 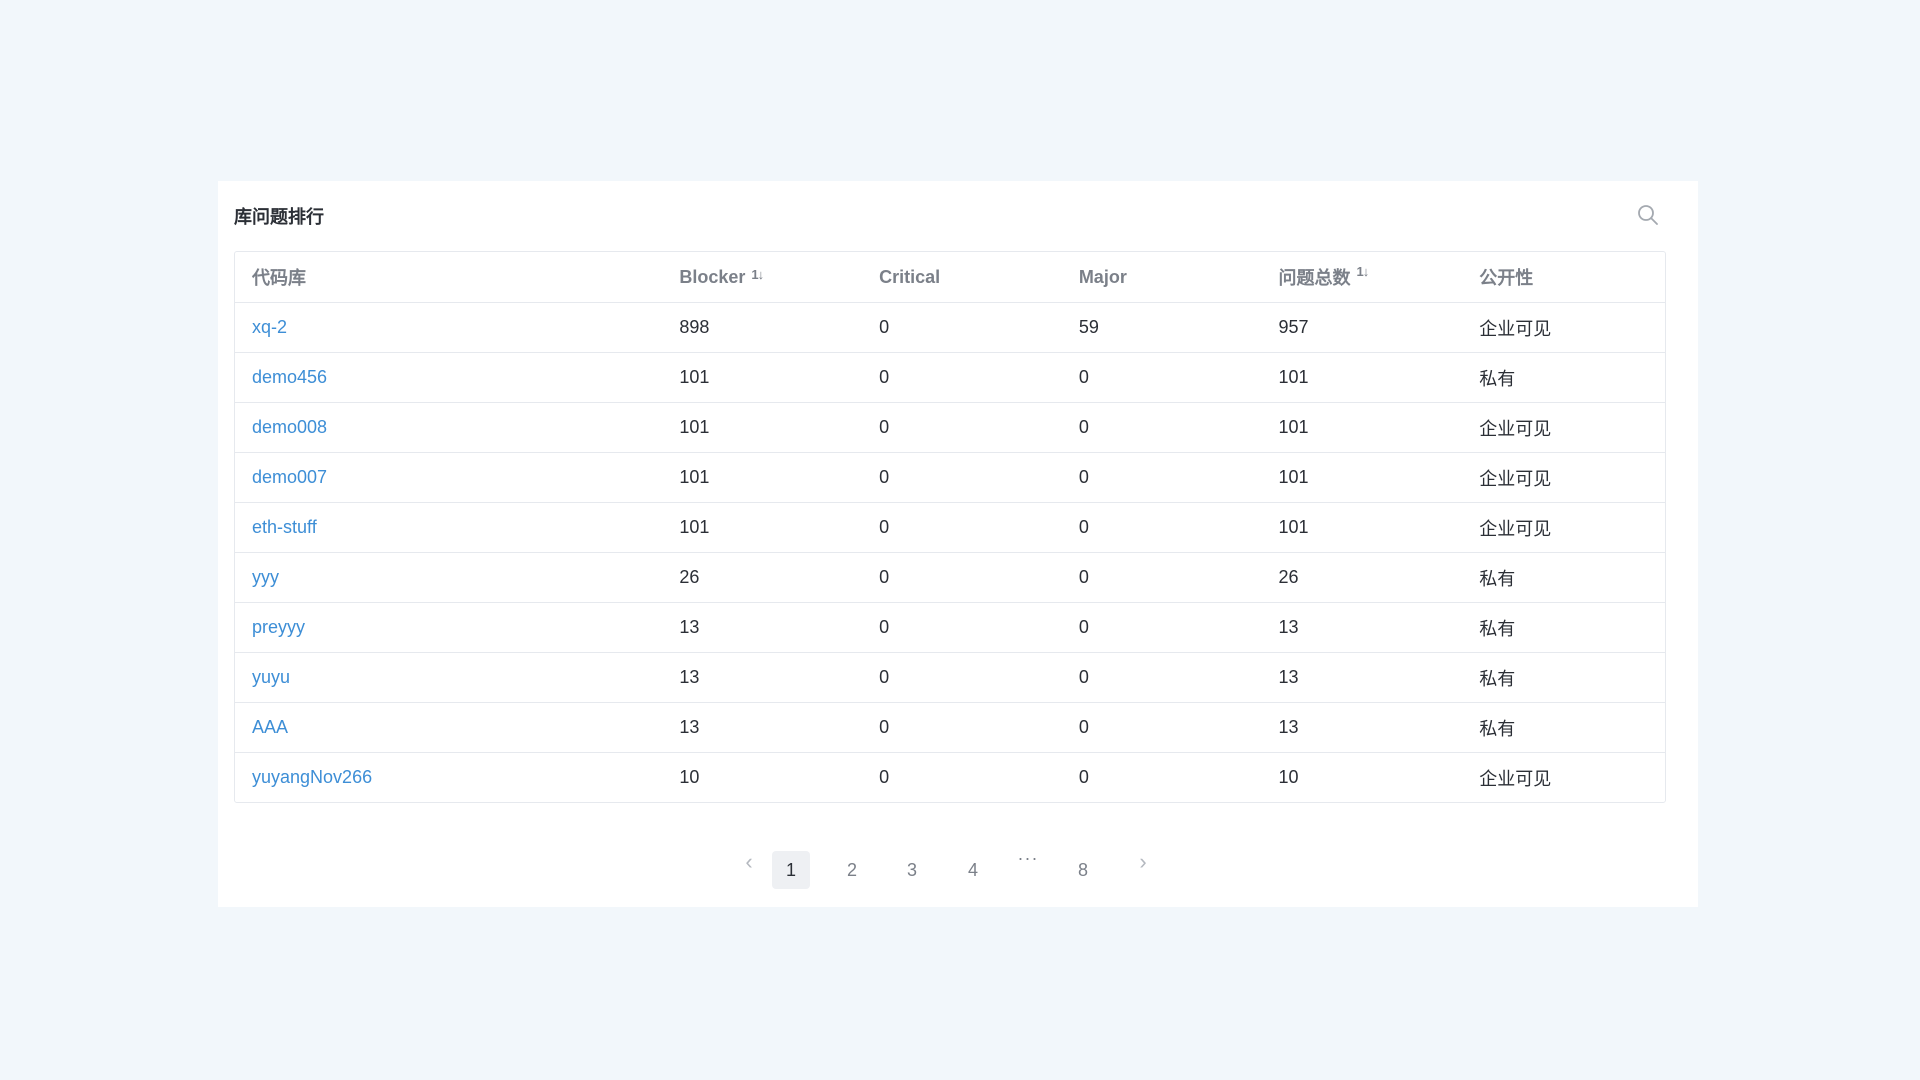 I want to click on repo-link: demo008, so click(x=448, y=427).